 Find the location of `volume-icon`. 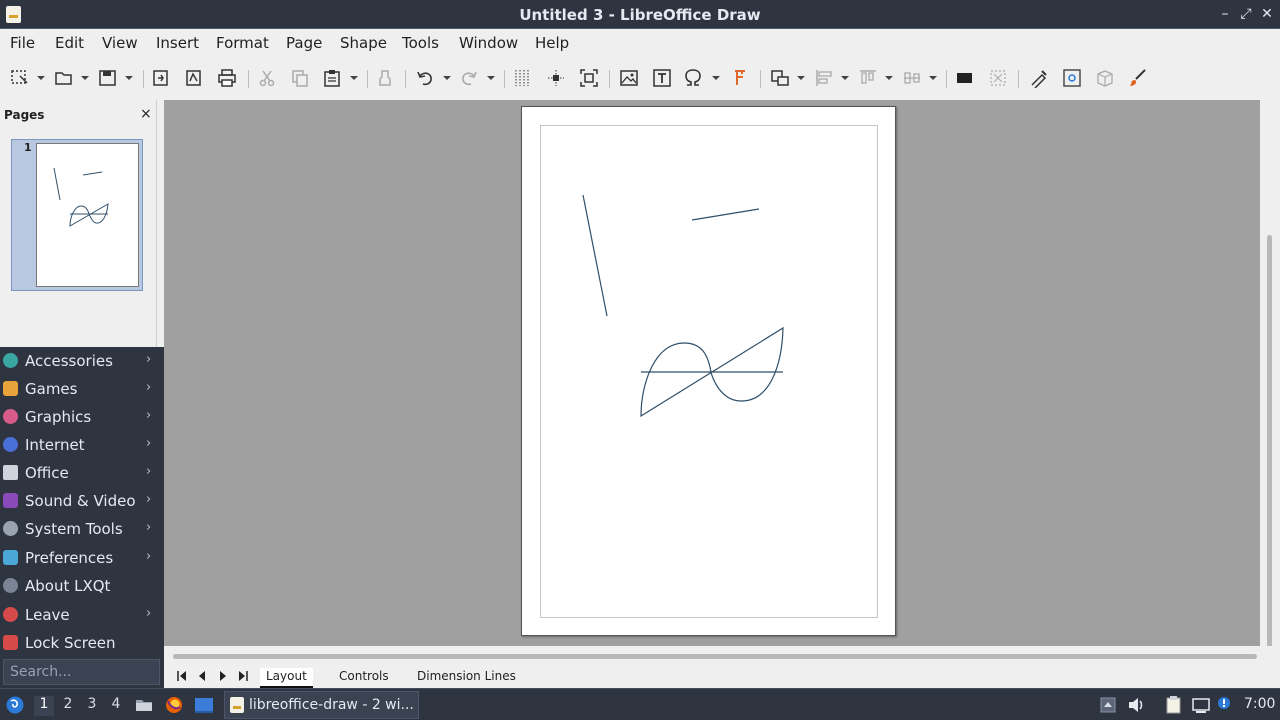

volume-icon is located at coordinates (1136, 705).